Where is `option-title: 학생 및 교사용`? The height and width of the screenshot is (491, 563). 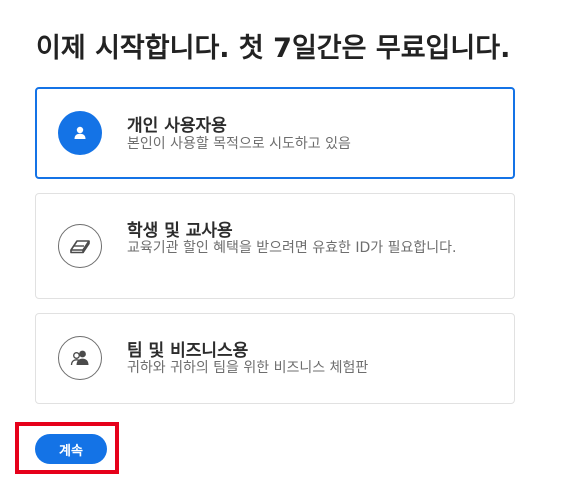
option-title: 학생 및 교사용 is located at coordinates (180, 231).